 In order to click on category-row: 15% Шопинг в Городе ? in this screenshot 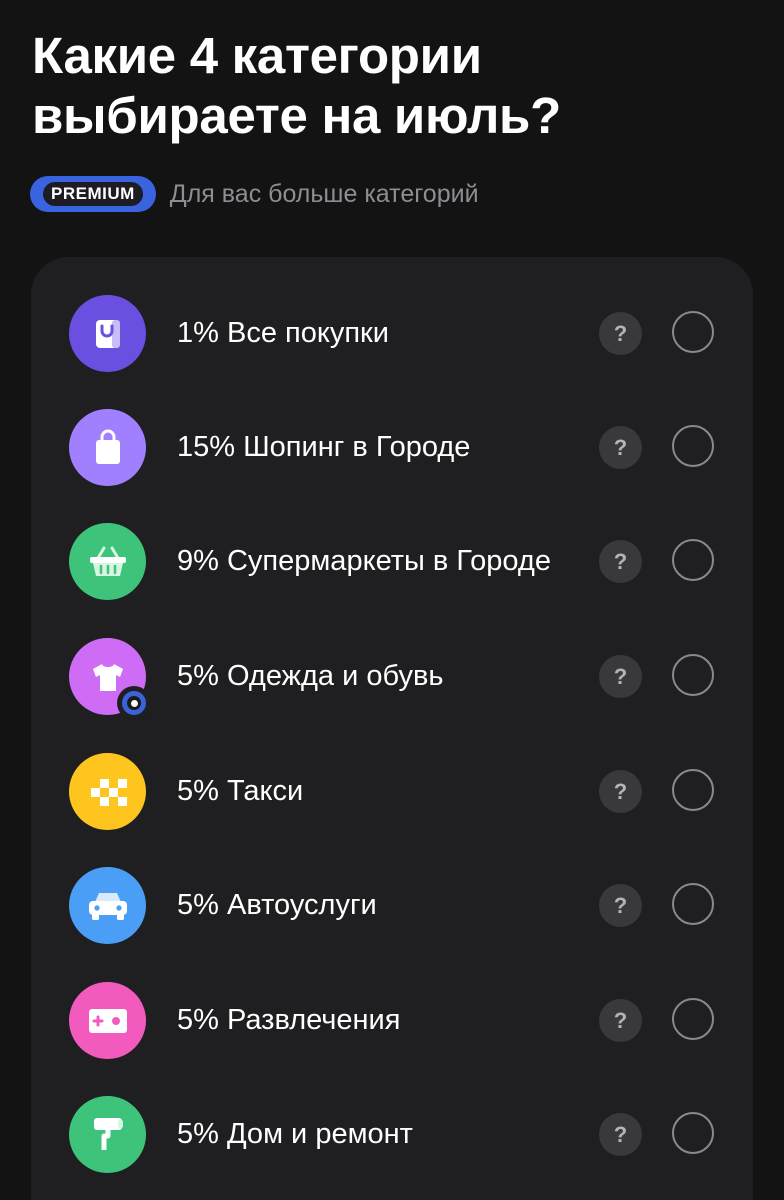, I will do `click(392, 449)`.